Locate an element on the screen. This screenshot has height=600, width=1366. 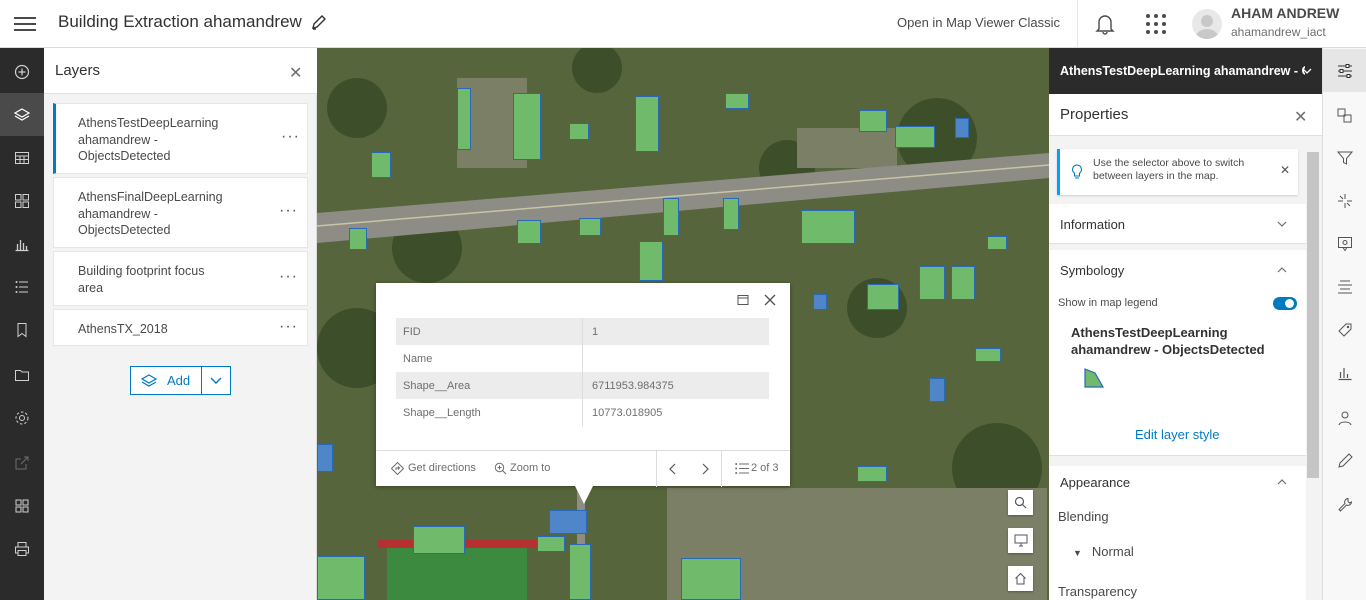
fields-icon is located at coordinates (1344, 286).